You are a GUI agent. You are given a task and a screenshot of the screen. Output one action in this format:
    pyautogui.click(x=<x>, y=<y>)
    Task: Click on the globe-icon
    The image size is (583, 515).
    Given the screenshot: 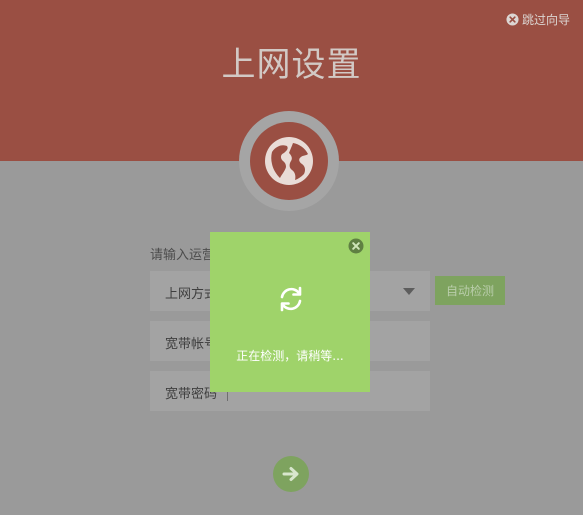 What is the action you would take?
    pyautogui.click(x=289, y=161)
    